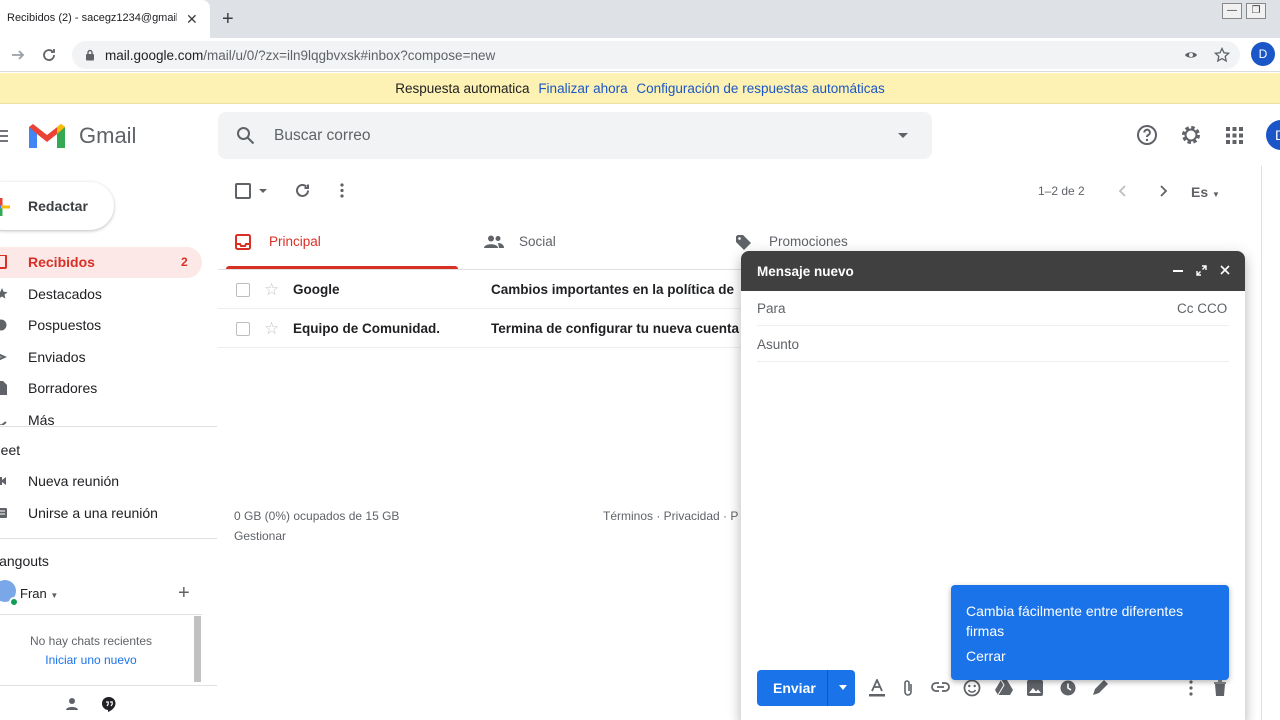 The image size is (1280, 720). Describe the element at coordinates (1100, 688) in the screenshot. I see `signature-pen-icon` at that location.